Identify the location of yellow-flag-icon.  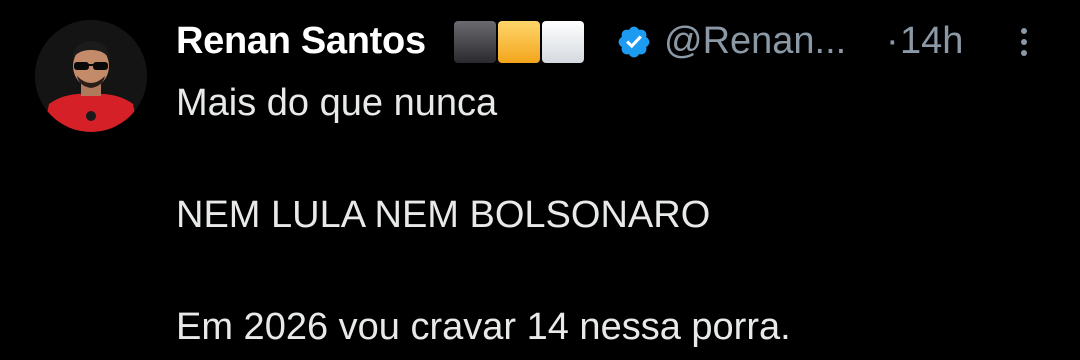
(519, 42).